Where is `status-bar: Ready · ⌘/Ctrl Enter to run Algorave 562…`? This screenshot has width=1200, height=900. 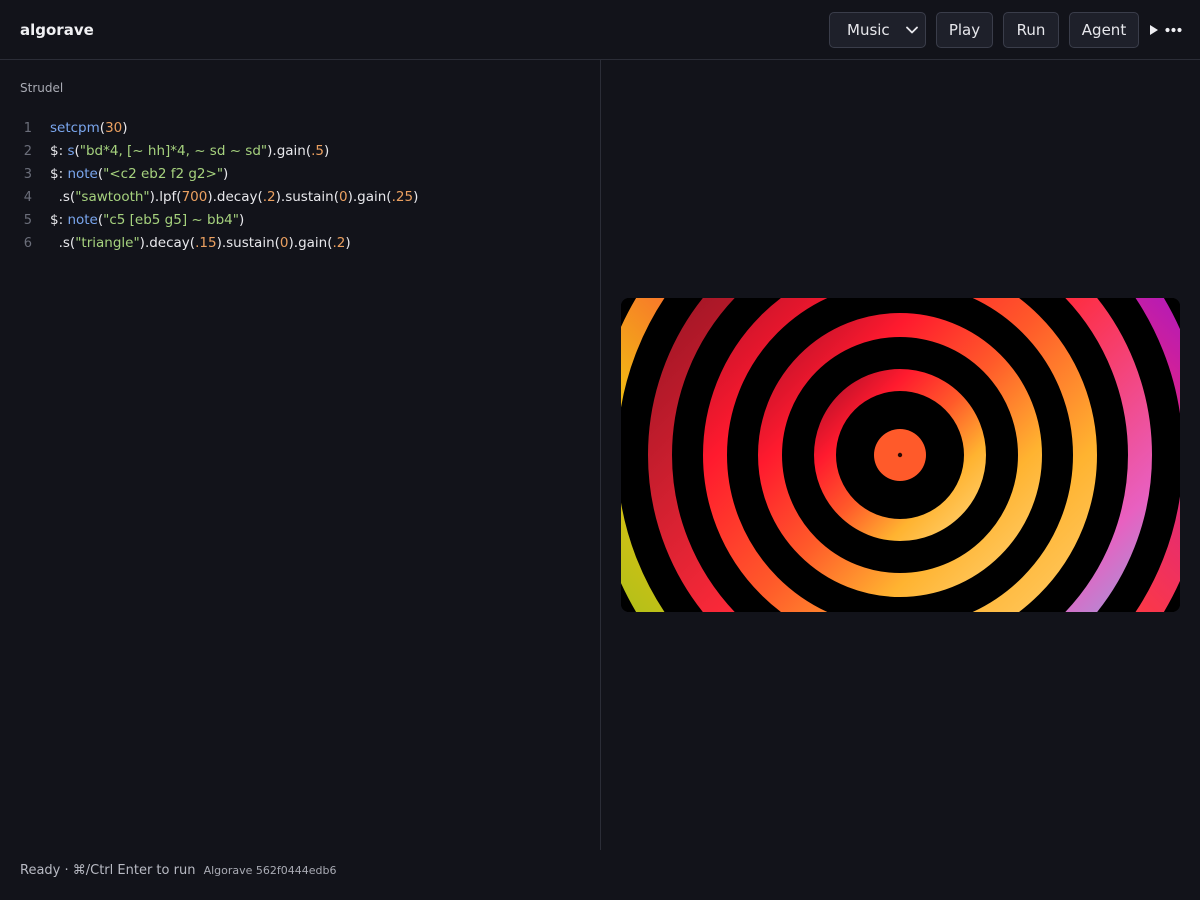 status-bar: Ready · ⌘/Ctrl Enter to run Algorave 562… is located at coordinates (178, 871).